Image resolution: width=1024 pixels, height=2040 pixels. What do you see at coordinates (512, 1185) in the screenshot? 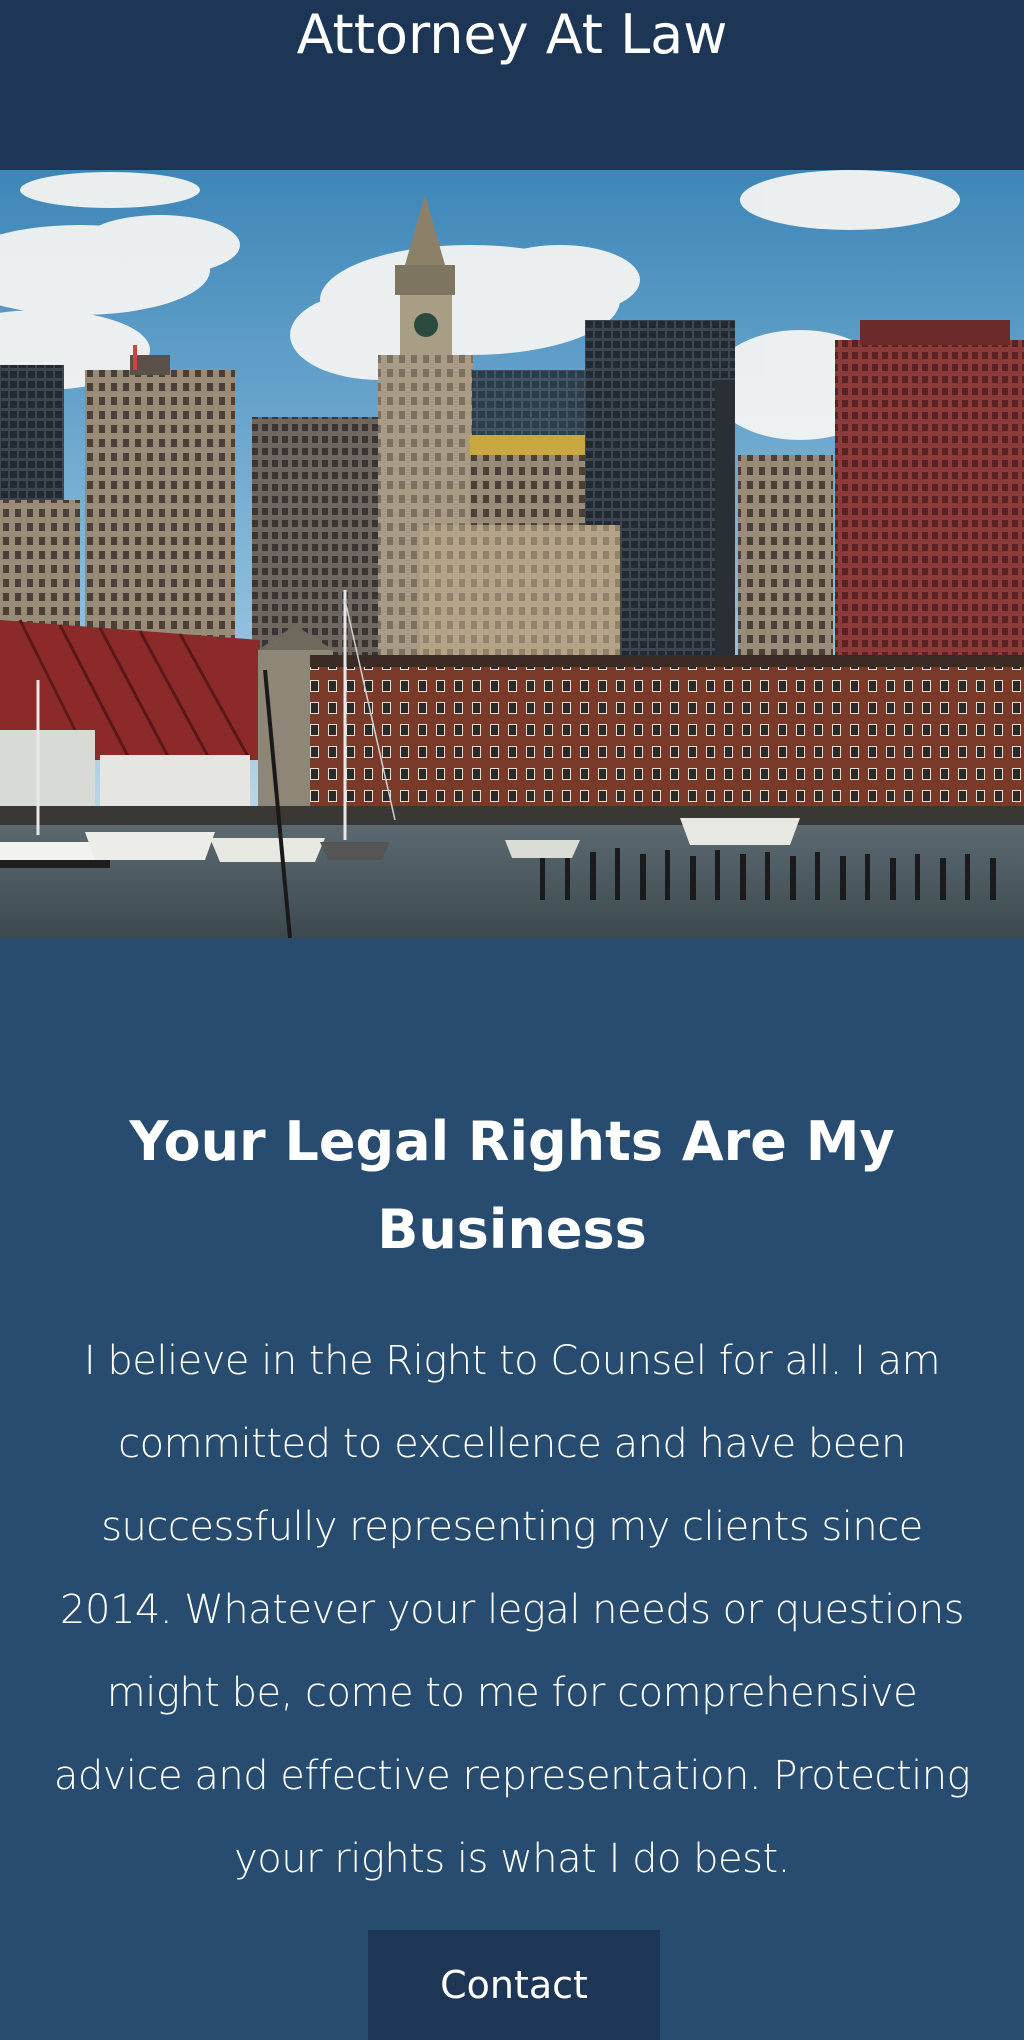
I see `page-headline: Your Legal Rights Are My Business` at bounding box center [512, 1185].